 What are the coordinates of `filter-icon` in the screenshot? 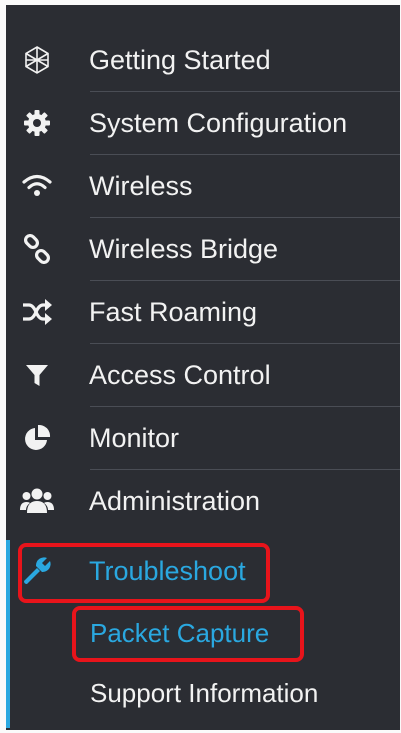 It's located at (37, 375).